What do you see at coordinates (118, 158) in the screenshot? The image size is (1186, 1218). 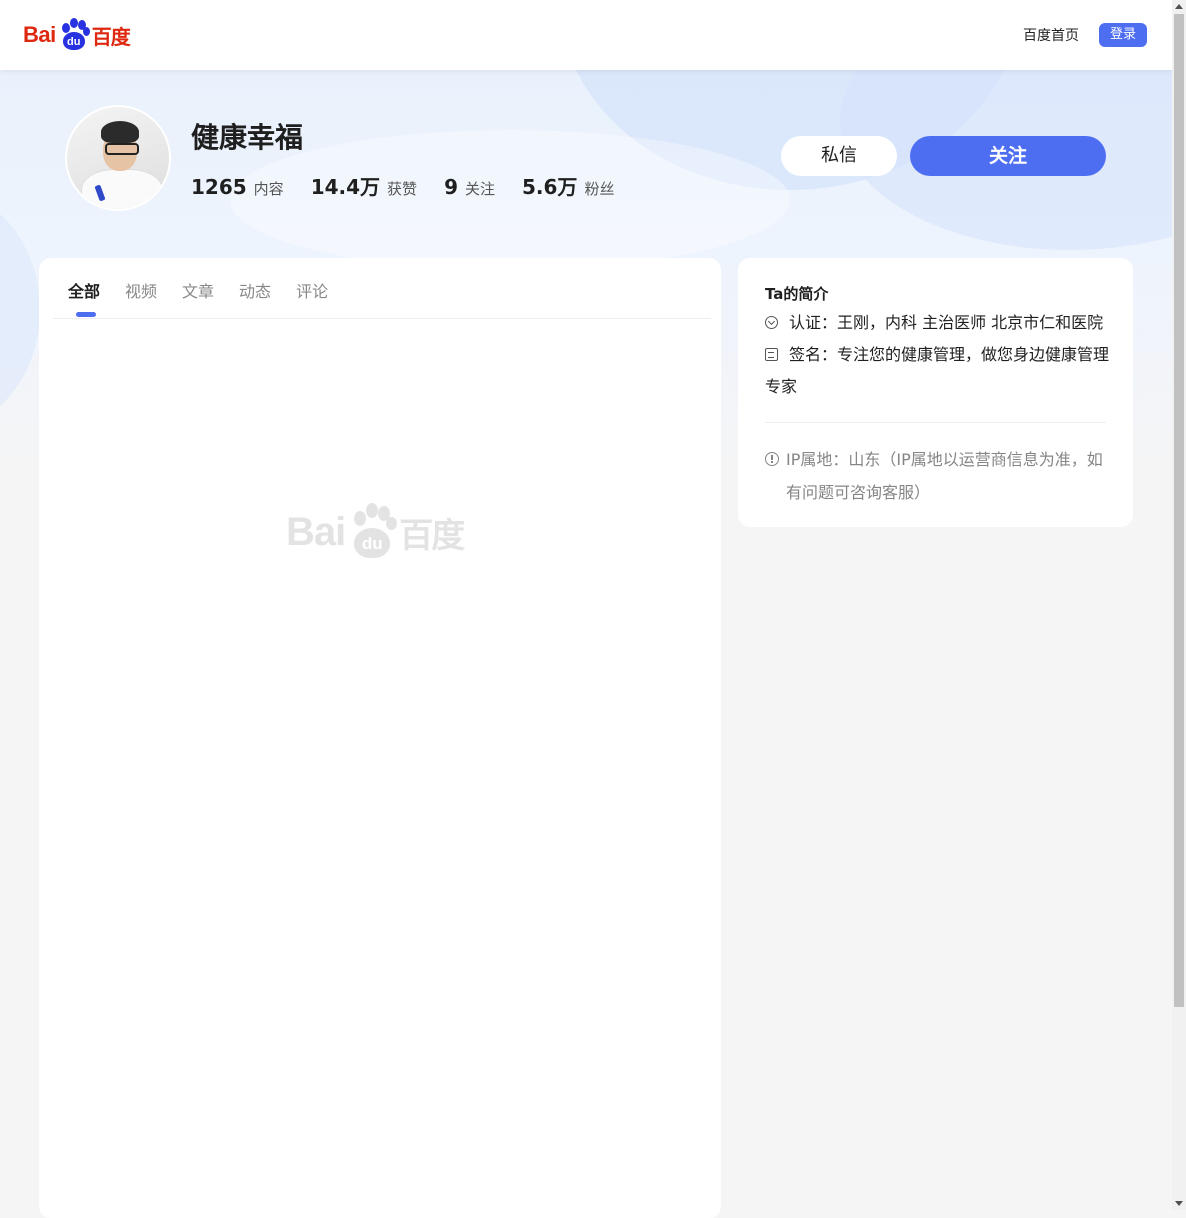 I see `avatar` at bounding box center [118, 158].